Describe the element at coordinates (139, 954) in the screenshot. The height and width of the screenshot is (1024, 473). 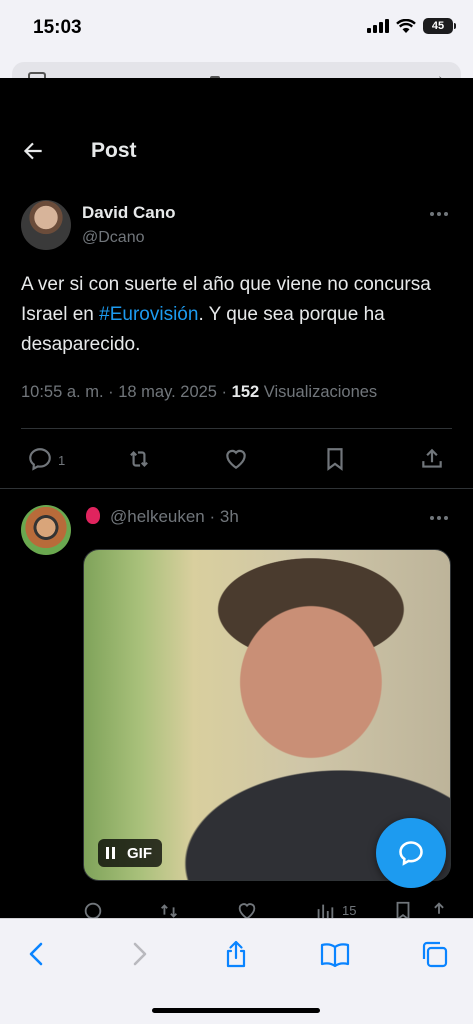
I see `safari-forward-icon` at that location.